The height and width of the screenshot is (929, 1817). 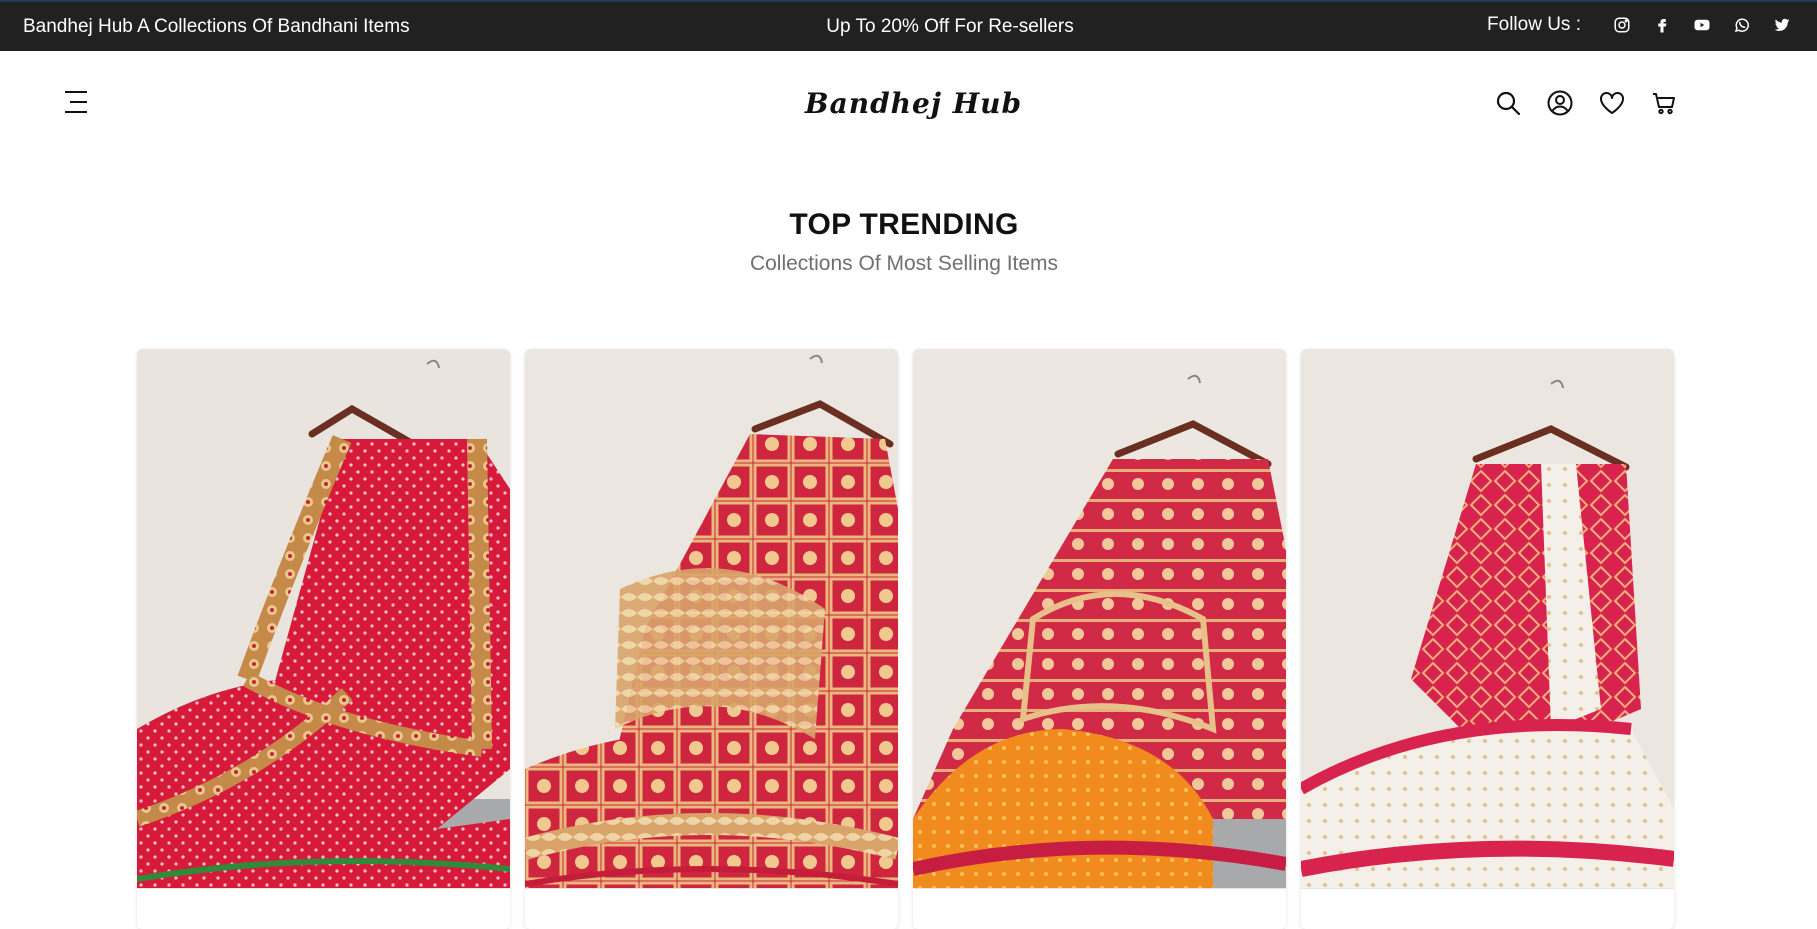 What do you see at coordinates (1508, 103) in the screenshot?
I see `search-icon` at bounding box center [1508, 103].